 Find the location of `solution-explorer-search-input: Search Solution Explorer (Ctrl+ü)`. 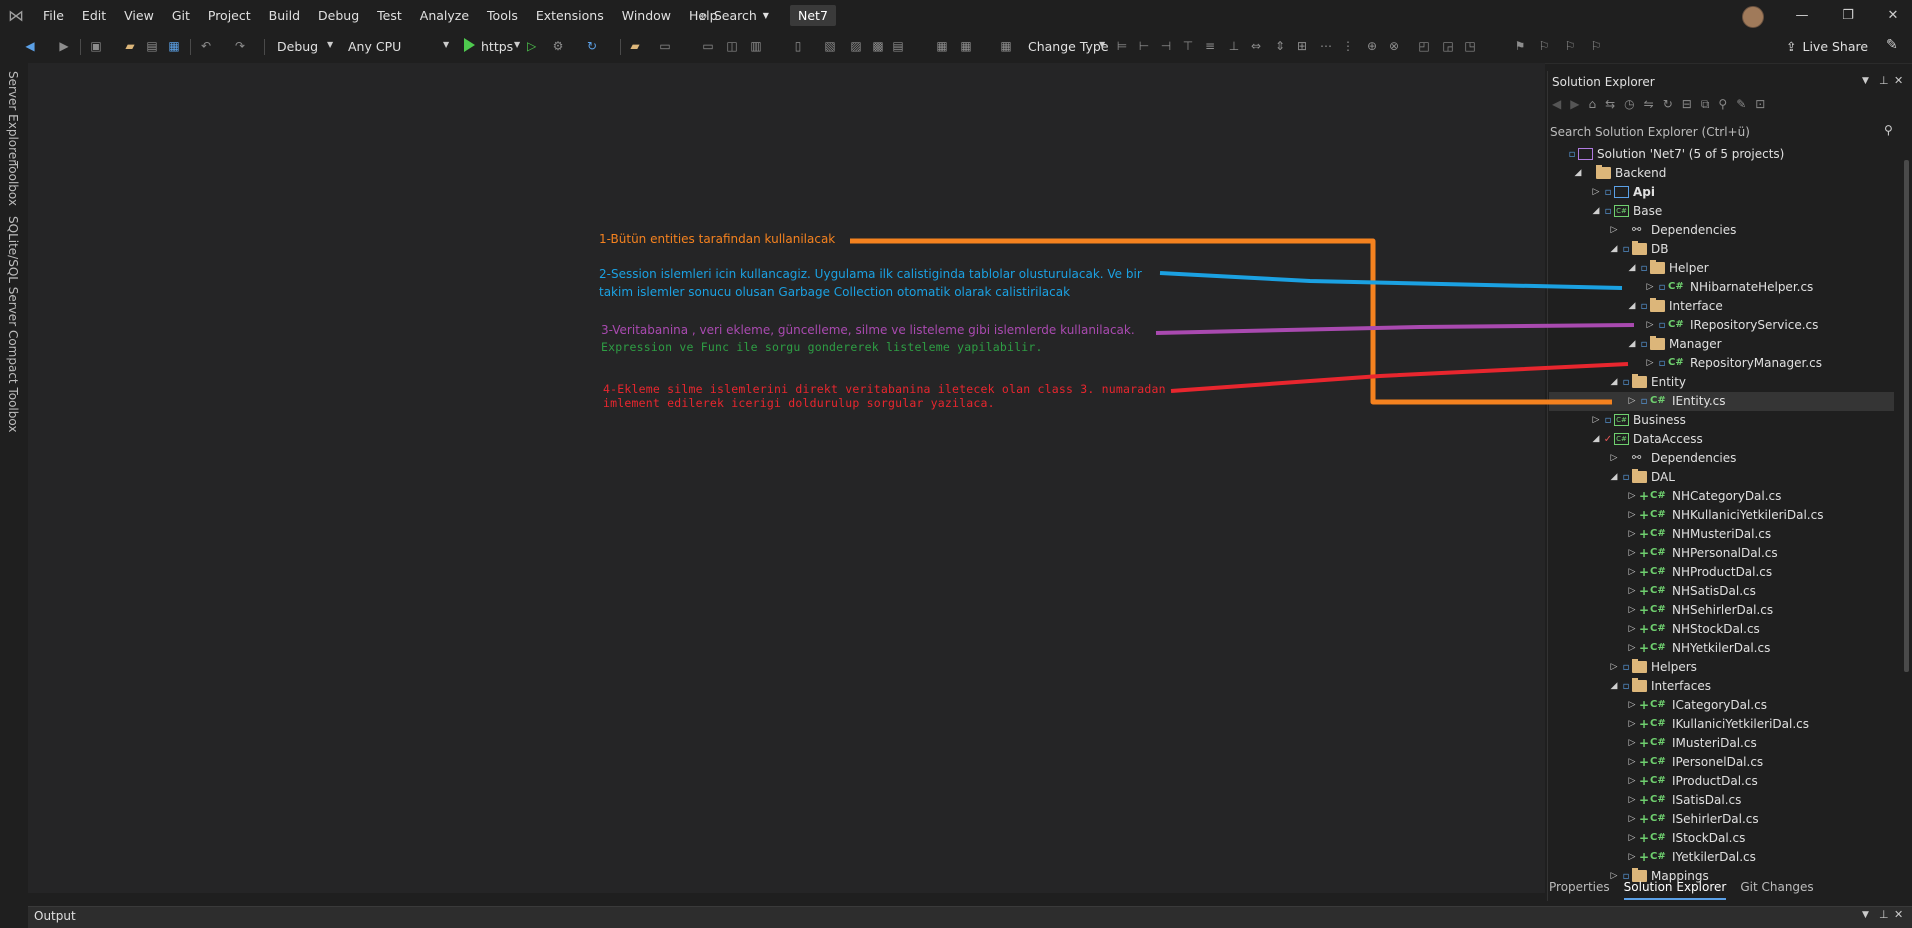

solution-explorer-search-input: Search Solution Explorer (Ctrl+ü) is located at coordinates (1720, 132).